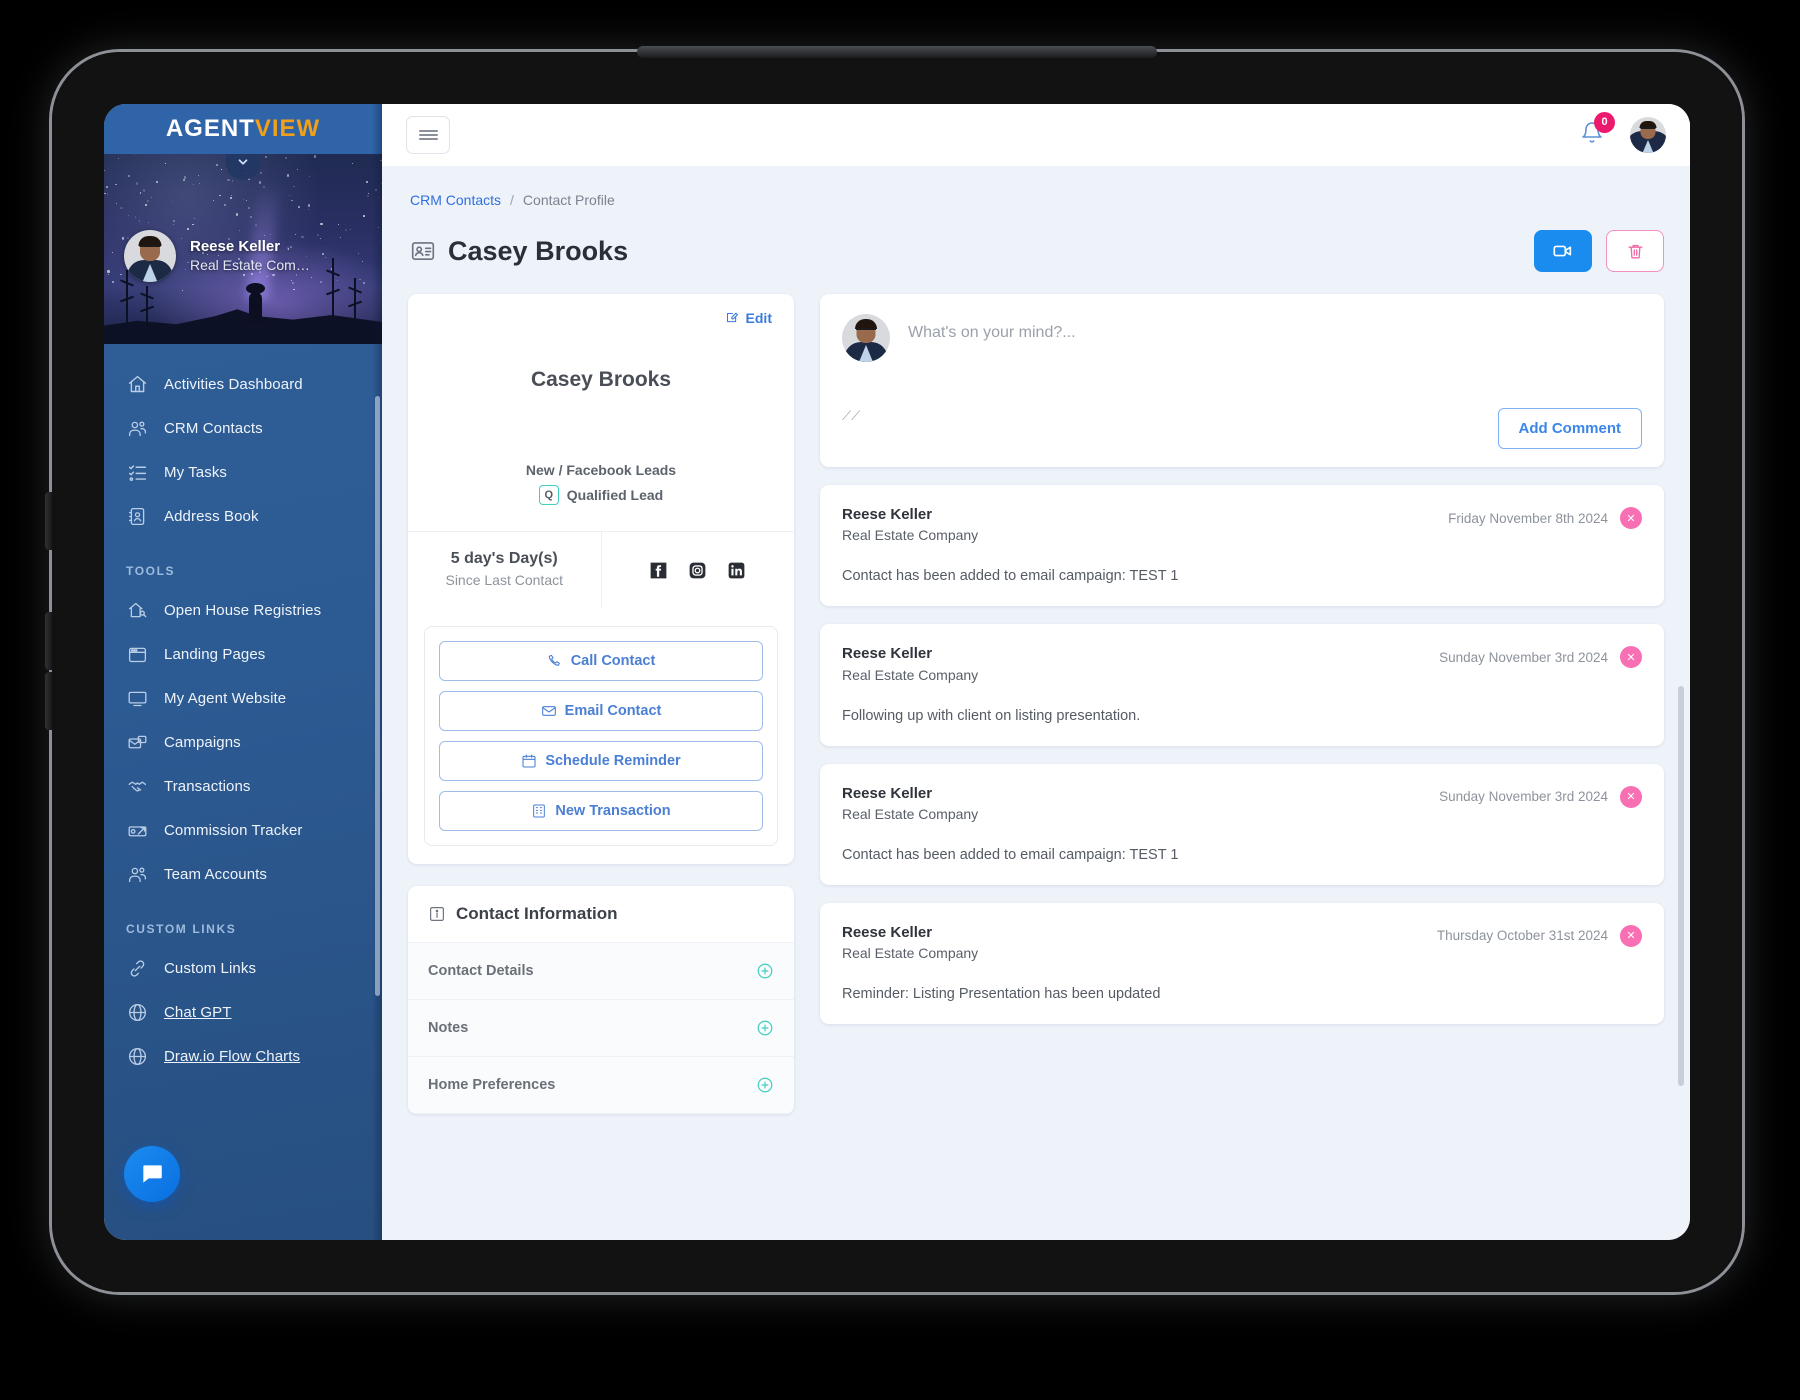 The width and height of the screenshot is (1800, 1400). Describe the element at coordinates (601, 811) in the screenshot. I see `new-transaction-button: New Transaction` at that location.